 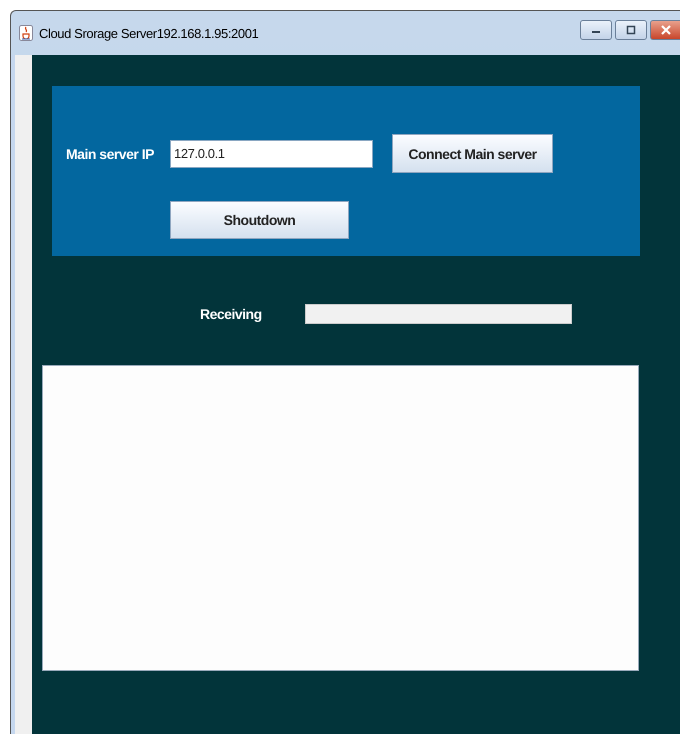 I want to click on java-cup-icon, so click(x=26, y=33).